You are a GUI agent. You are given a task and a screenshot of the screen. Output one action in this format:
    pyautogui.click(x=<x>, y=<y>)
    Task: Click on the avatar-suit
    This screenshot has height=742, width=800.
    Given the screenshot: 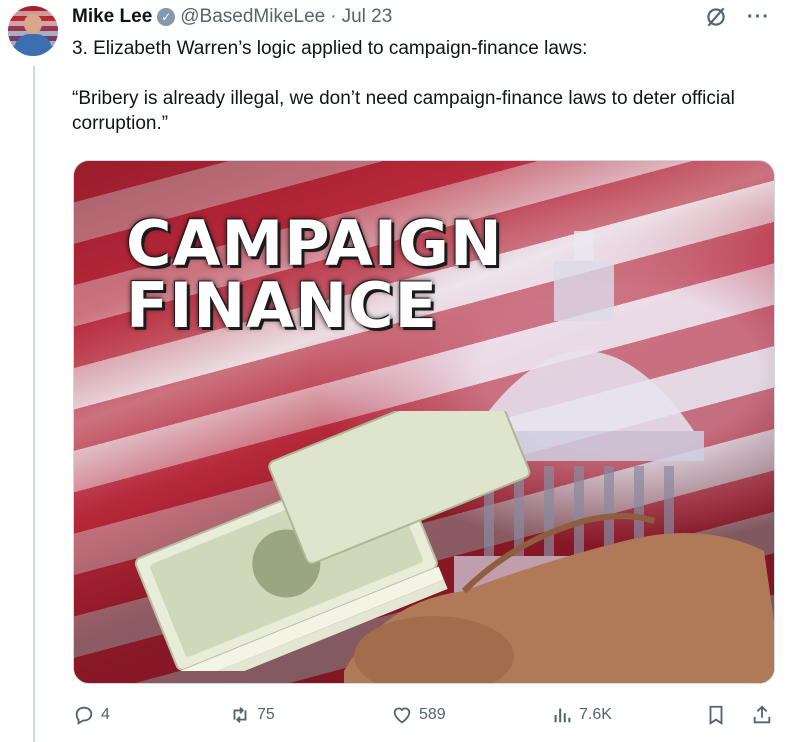 What is the action you would take?
    pyautogui.click(x=33, y=45)
    